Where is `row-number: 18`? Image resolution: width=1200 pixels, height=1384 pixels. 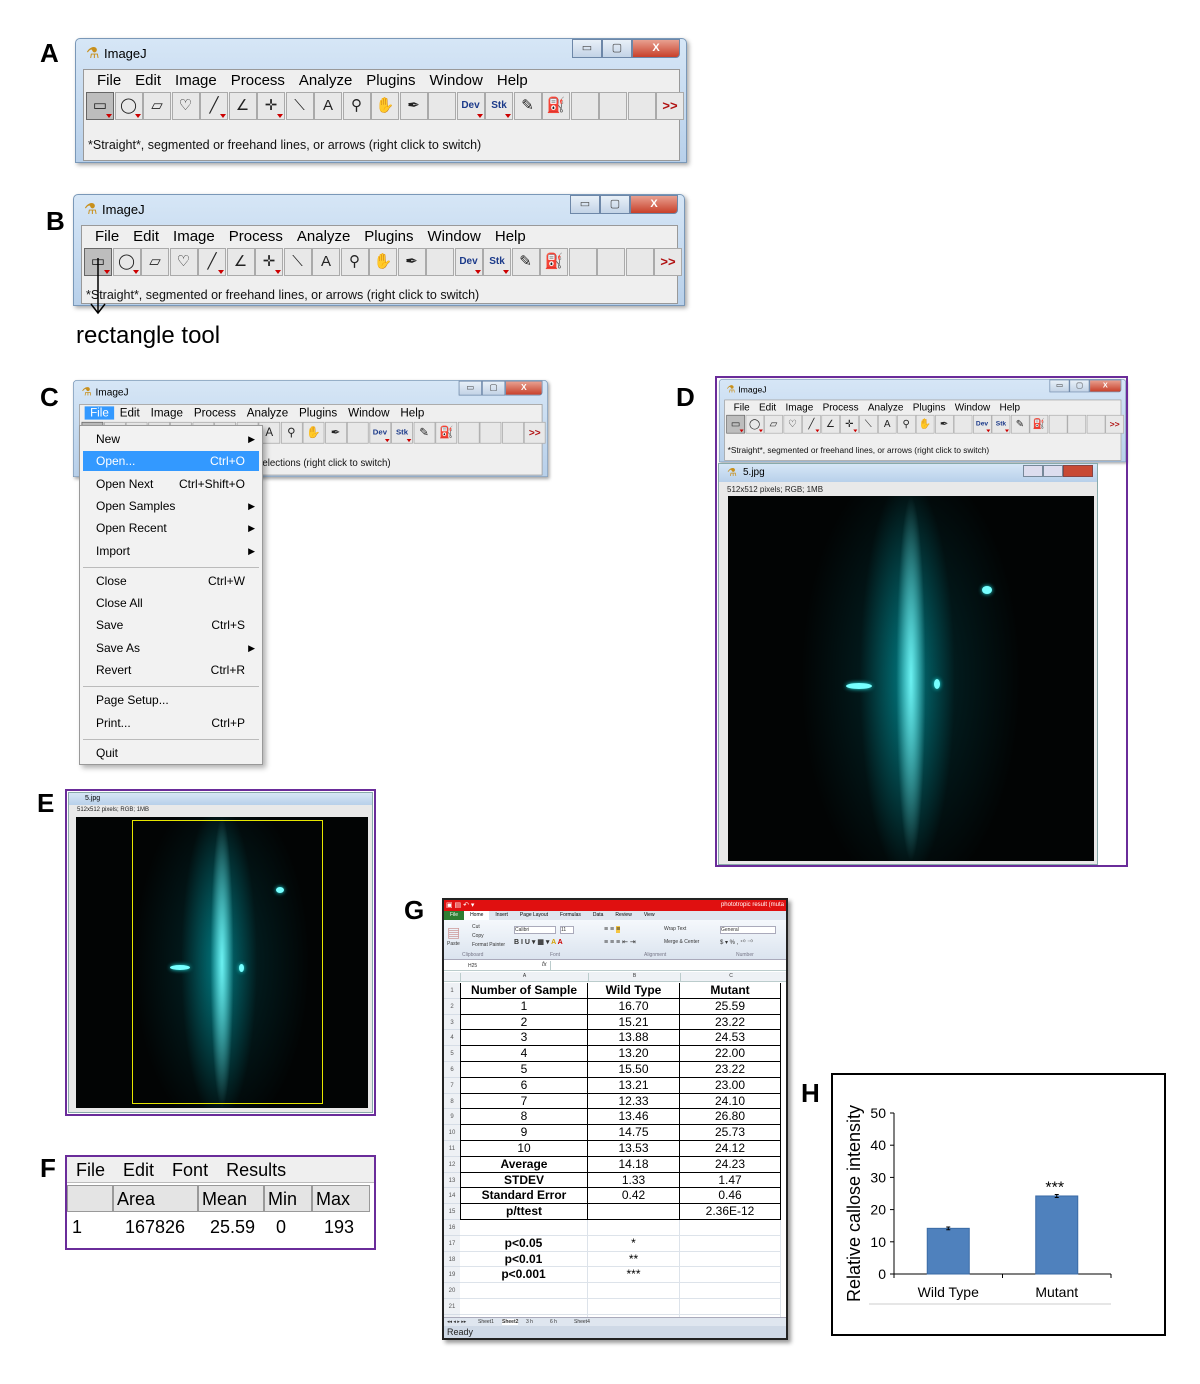 row-number: 18 is located at coordinates (452, 1259).